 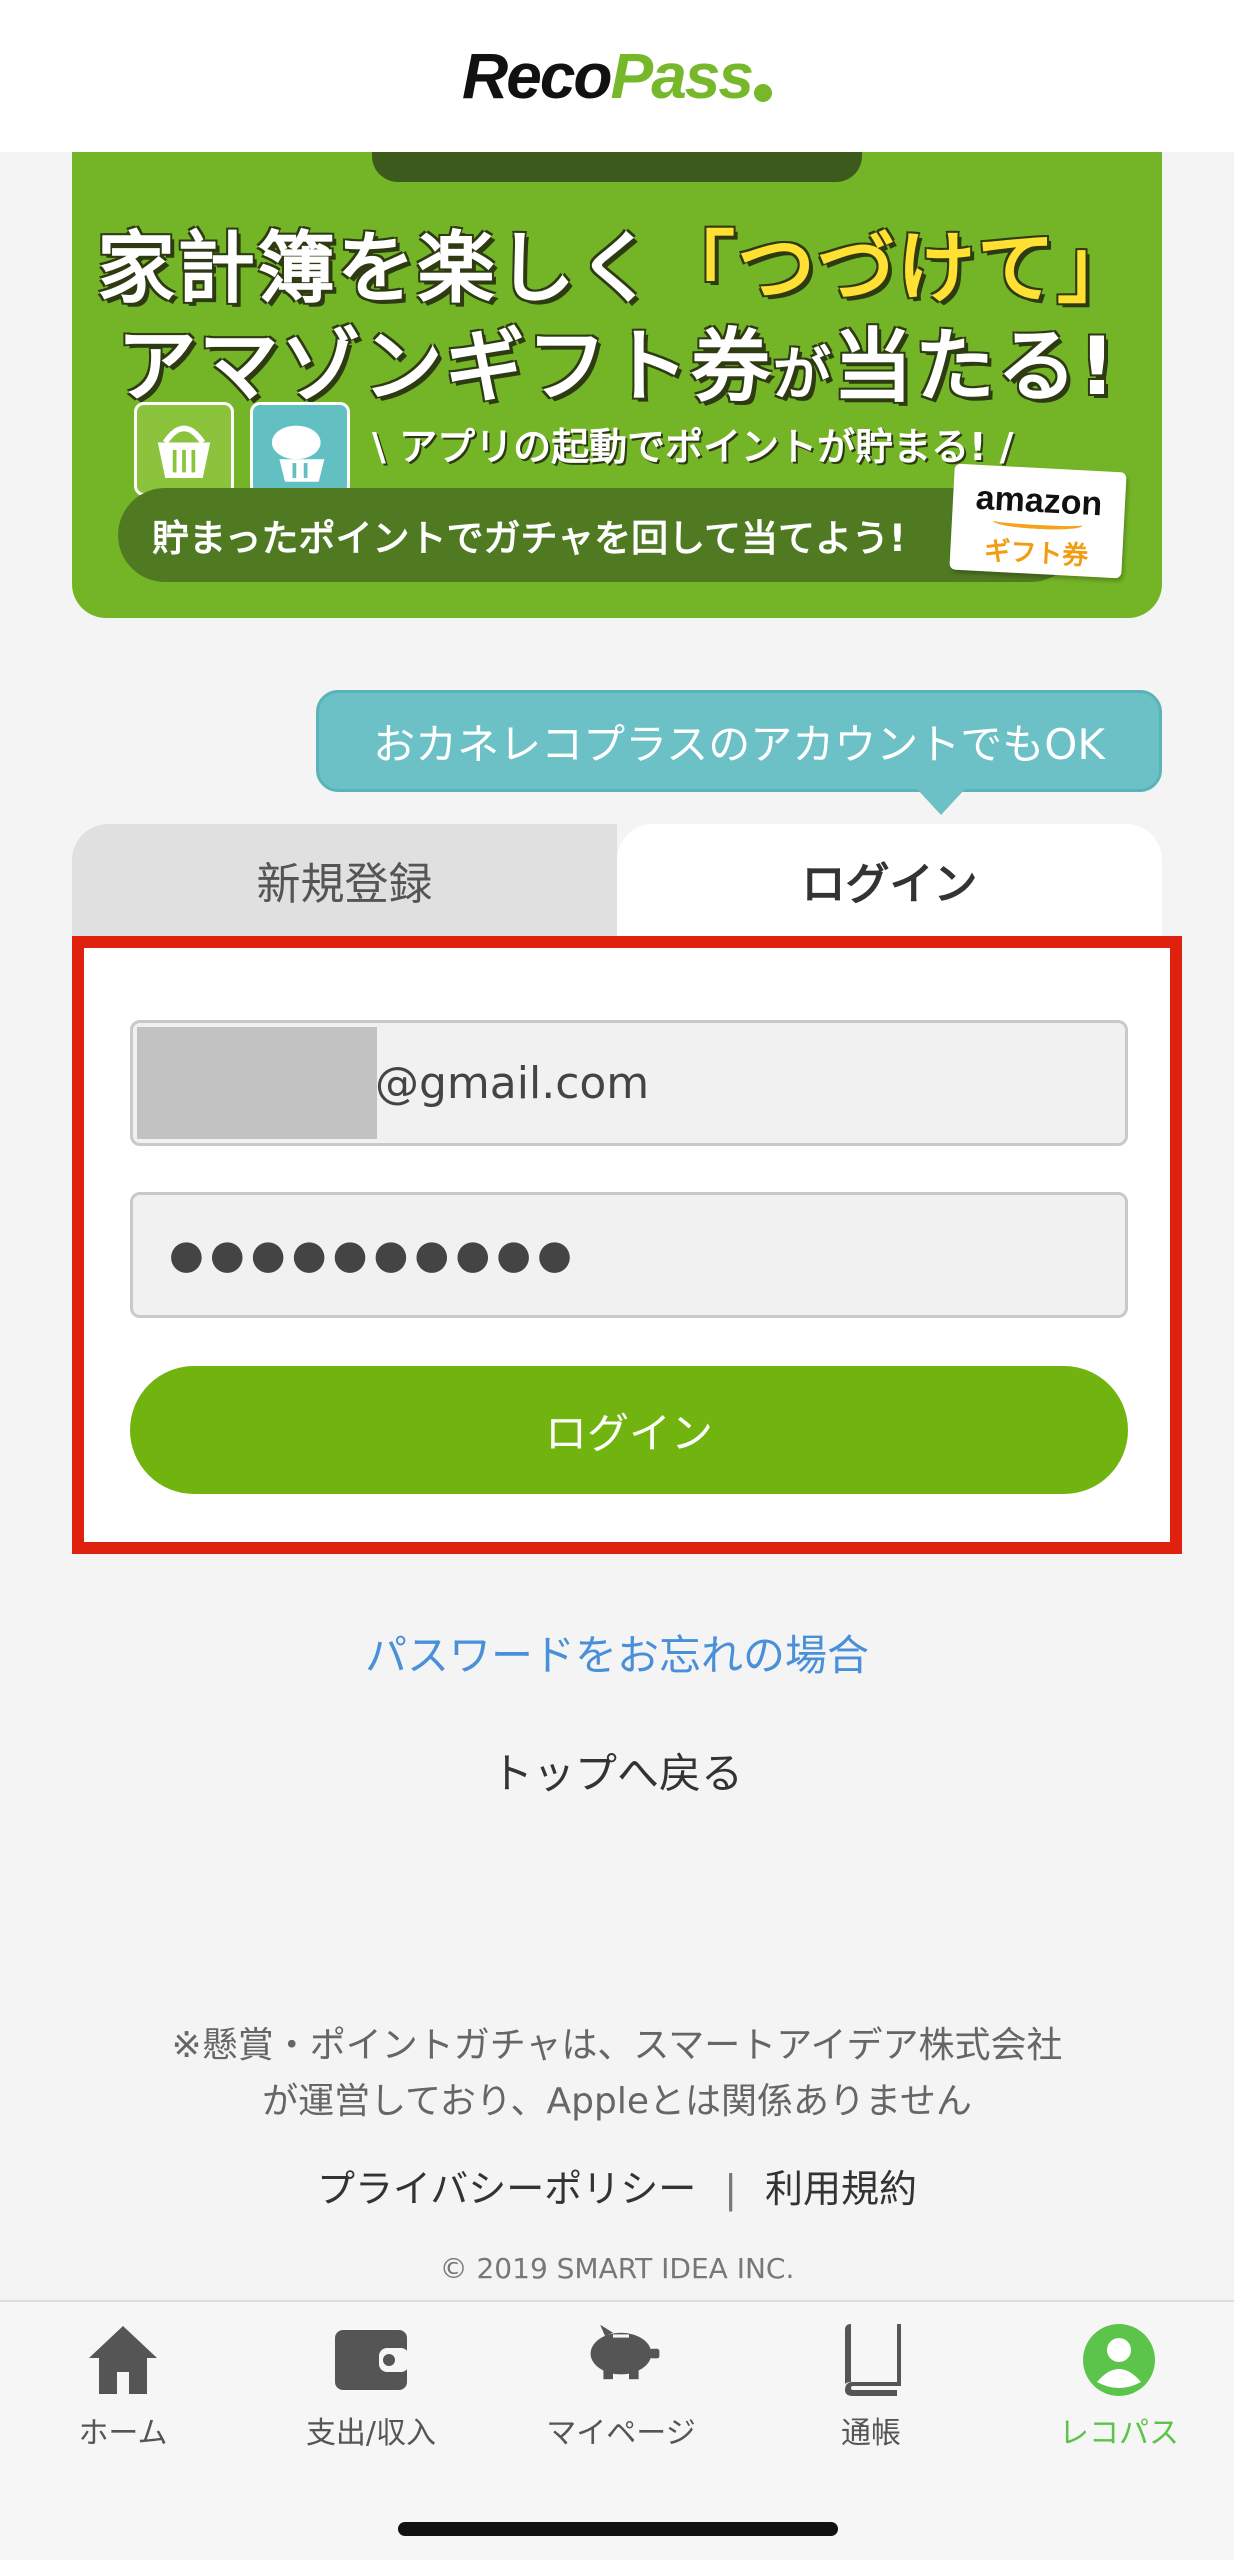 I want to click on password-value: ●●●●●●●●●●, so click(x=374, y=1255).